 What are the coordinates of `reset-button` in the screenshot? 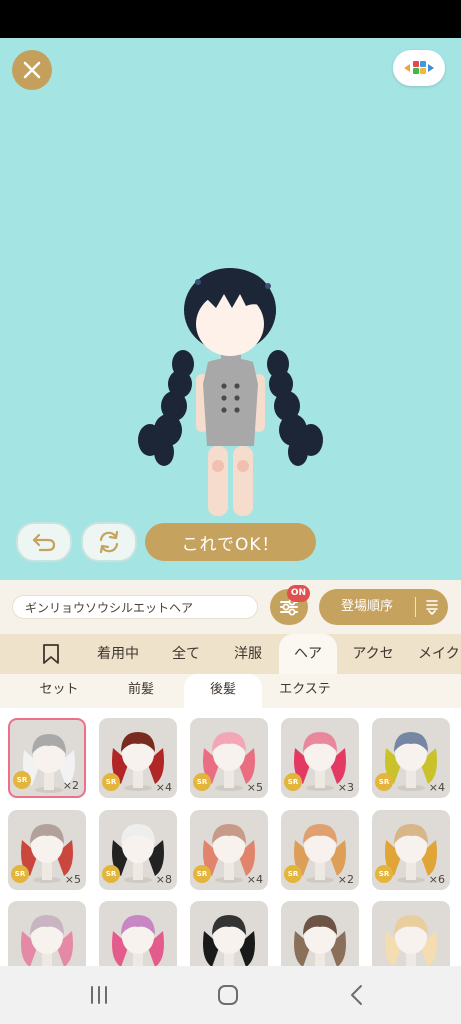 It's located at (109, 542).